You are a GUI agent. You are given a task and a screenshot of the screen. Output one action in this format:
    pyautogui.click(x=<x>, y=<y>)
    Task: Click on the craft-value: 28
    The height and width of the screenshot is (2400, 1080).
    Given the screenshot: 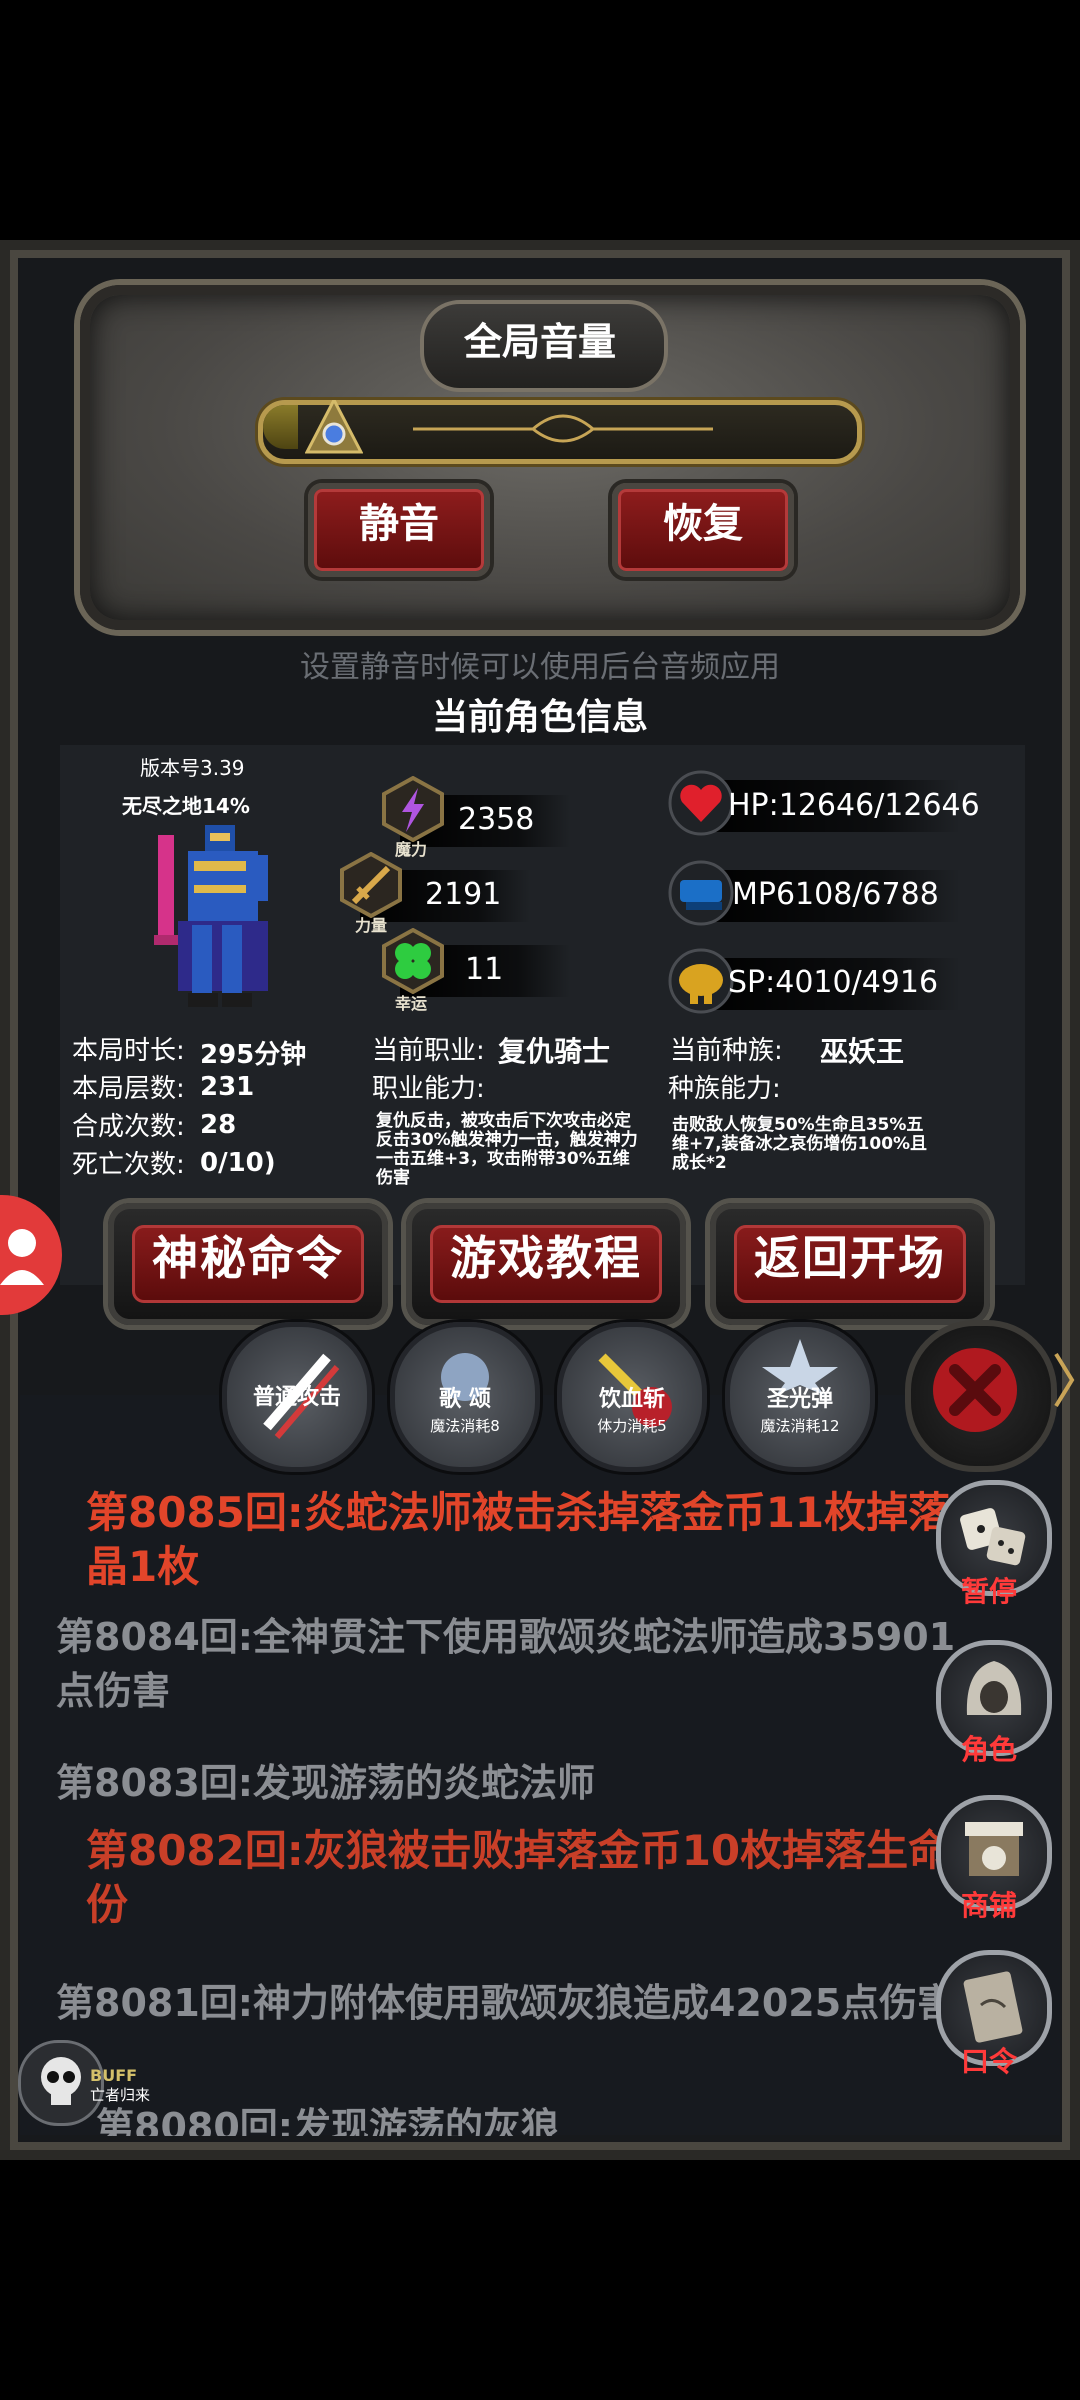 What is the action you would take?
    pyautogui.click(x=218, y=1125)
    